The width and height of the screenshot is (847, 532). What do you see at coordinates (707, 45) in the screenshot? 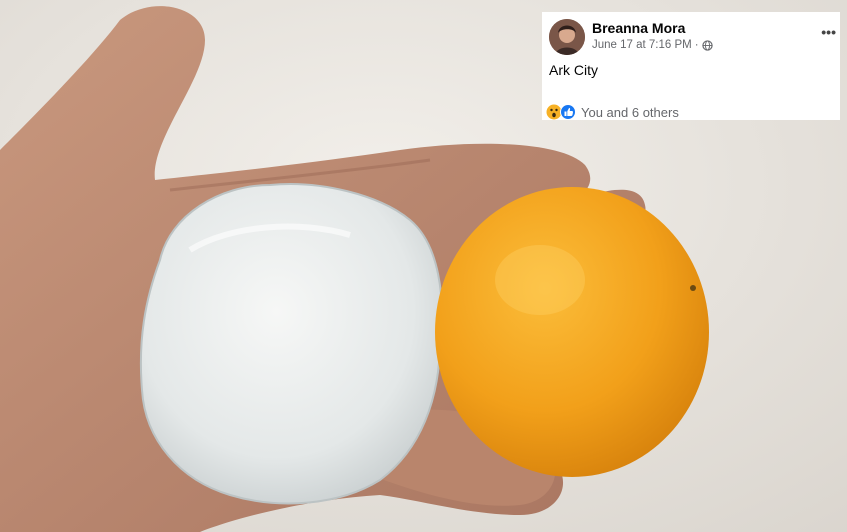
I see `globe-icon` at bounding box center [707, 45].